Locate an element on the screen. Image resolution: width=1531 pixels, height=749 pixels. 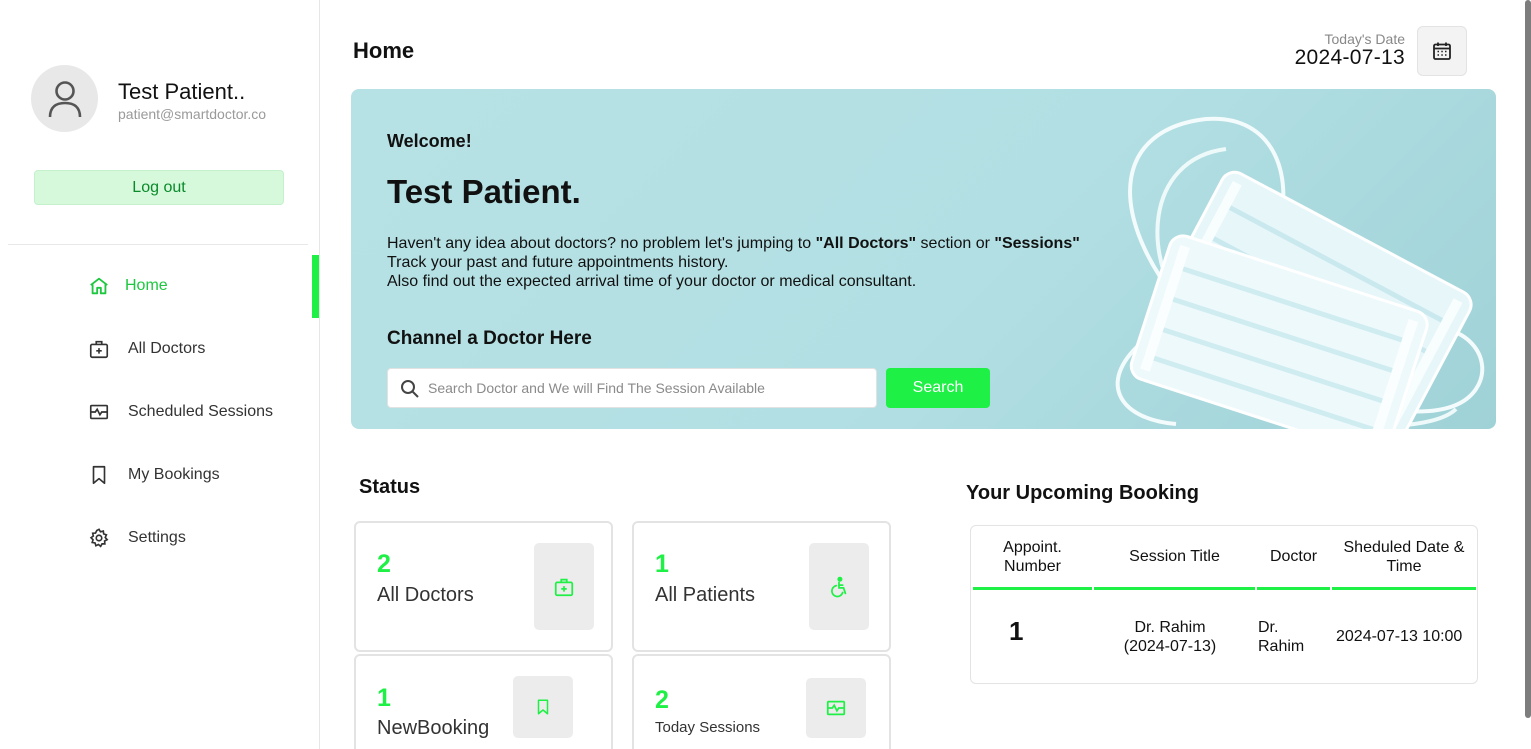
home-icon is located at coordinates (99, 286).